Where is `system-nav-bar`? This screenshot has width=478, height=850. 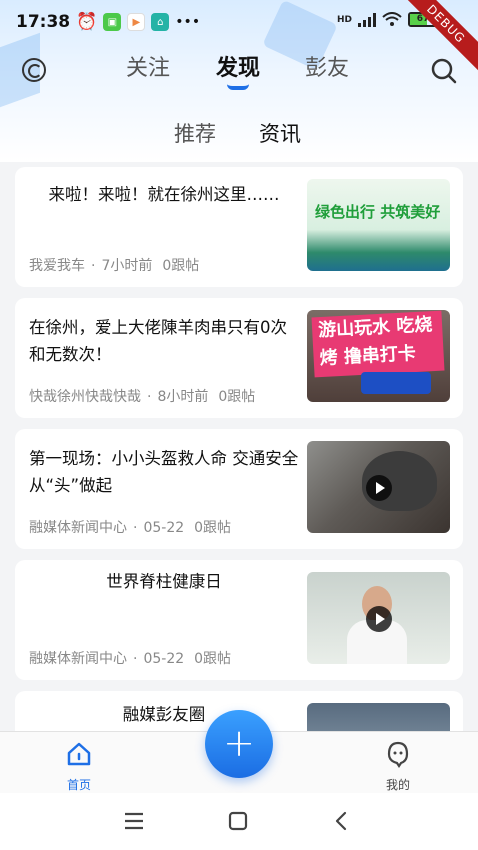 system-nav-bar is located at coordinates (239, 821).